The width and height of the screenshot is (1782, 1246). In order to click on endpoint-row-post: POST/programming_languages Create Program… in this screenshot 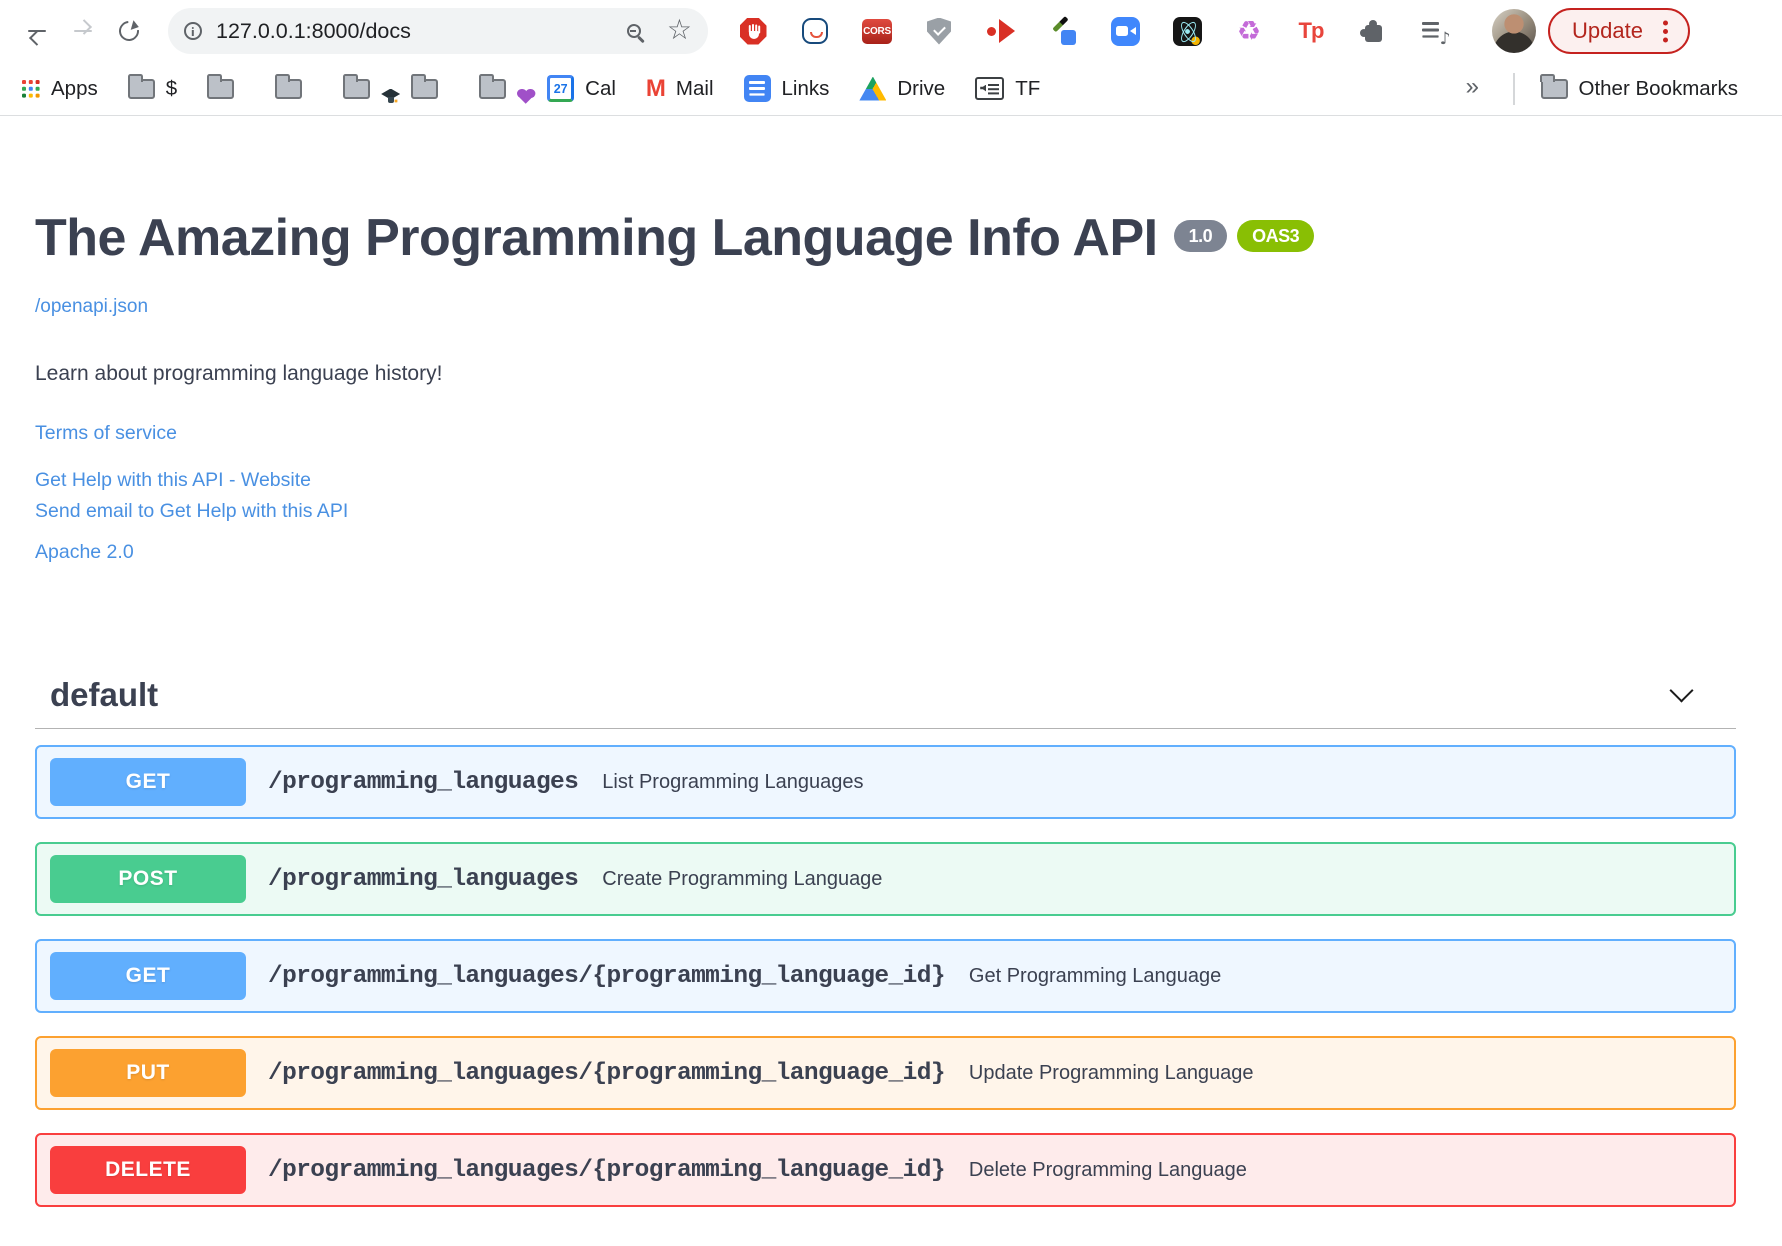, I will do `click(885, 879)`.